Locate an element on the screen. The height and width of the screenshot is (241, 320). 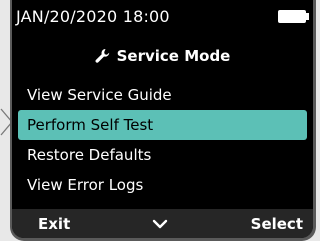
menu-item-perform-self-test: Perform Self Test is located at coordinates (162, 125).